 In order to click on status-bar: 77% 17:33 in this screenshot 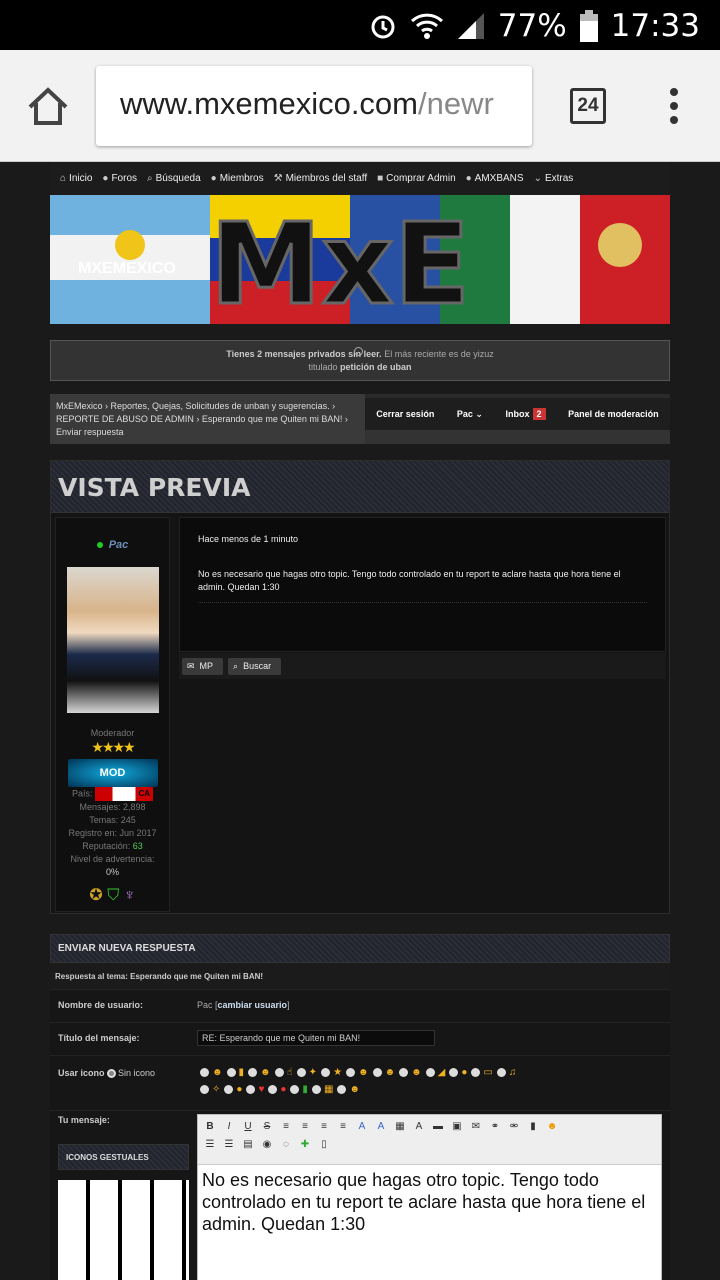, I will do `click(360, 25)`.